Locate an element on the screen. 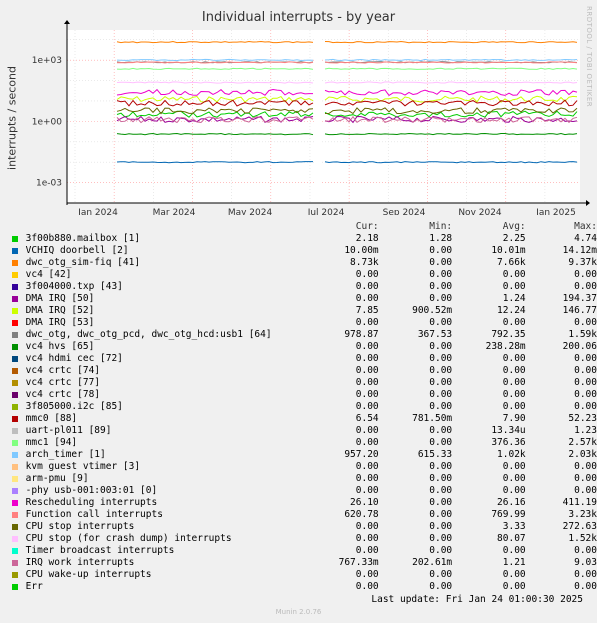 This screenshot has width=597, height=623. data-gap is located at coordinates (319, 116).